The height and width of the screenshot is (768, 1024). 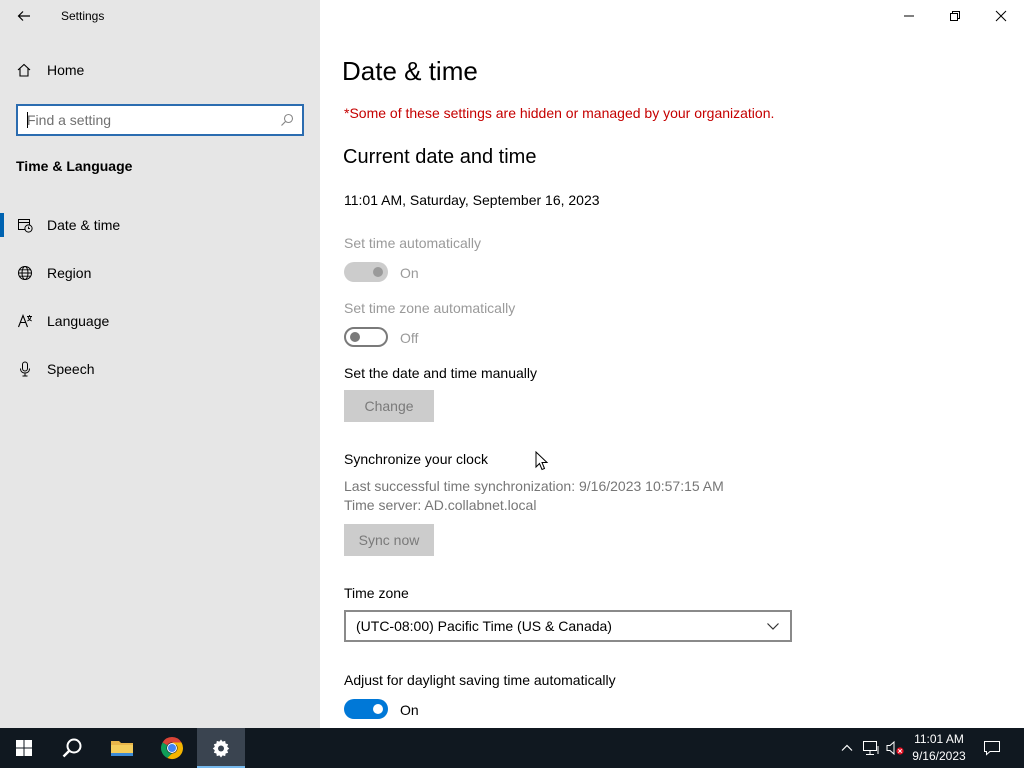 I want to click on sync-clock-heading: Synchronize your clock, so click(x=416, y=459).